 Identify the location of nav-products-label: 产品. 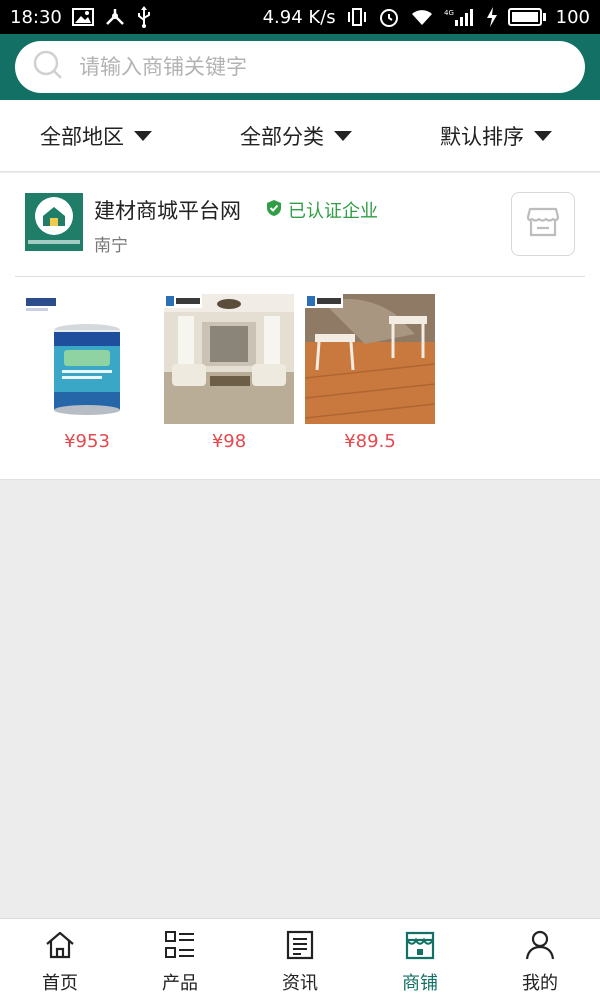
(180, 983).